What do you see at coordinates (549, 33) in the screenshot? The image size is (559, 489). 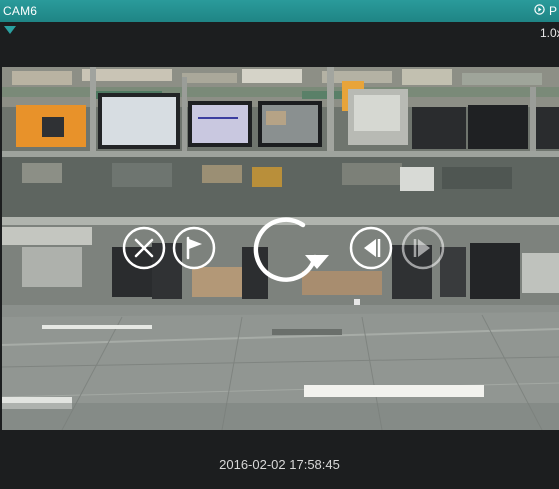 I see `playback-speed: 1.0x` at bounding box center [549, 33].